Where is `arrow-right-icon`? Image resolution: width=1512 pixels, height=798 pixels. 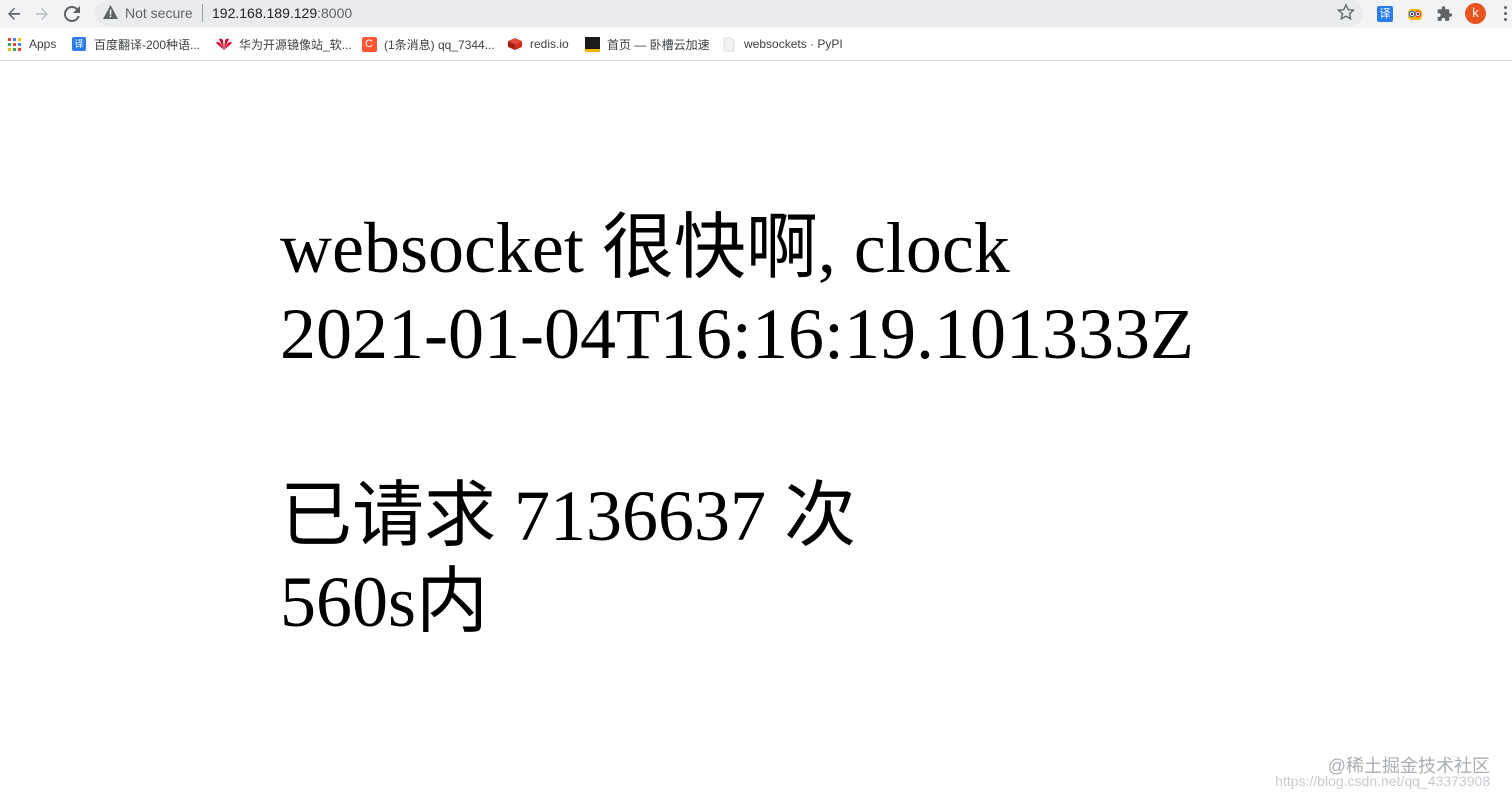 arrow-right-icon is located at coordinates (42, 13).